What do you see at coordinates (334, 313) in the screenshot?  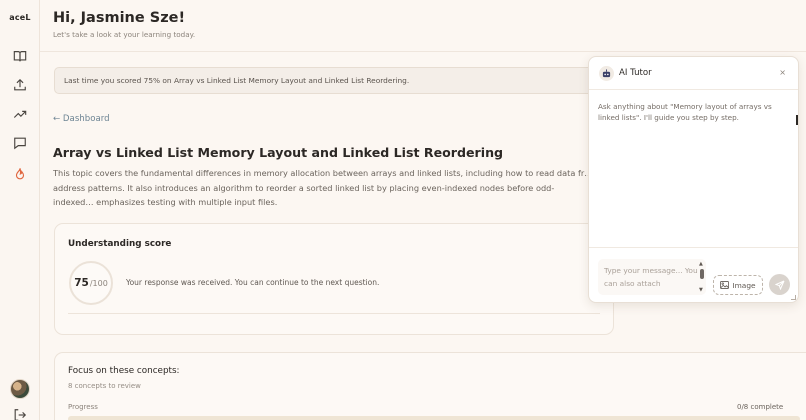 I see `divider` at bounding box center [334, 313].